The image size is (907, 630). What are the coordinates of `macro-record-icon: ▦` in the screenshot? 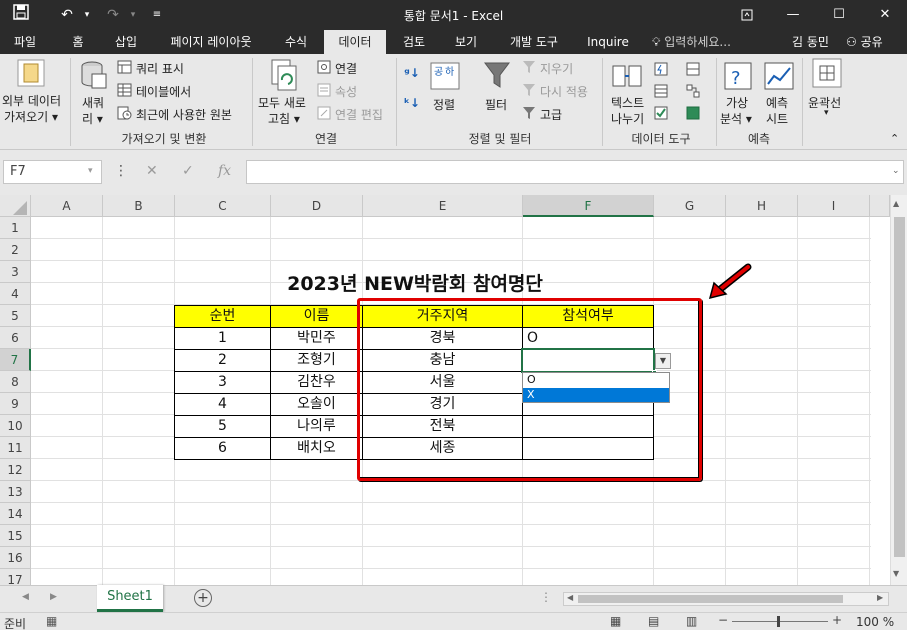 It's located at (51, 621).